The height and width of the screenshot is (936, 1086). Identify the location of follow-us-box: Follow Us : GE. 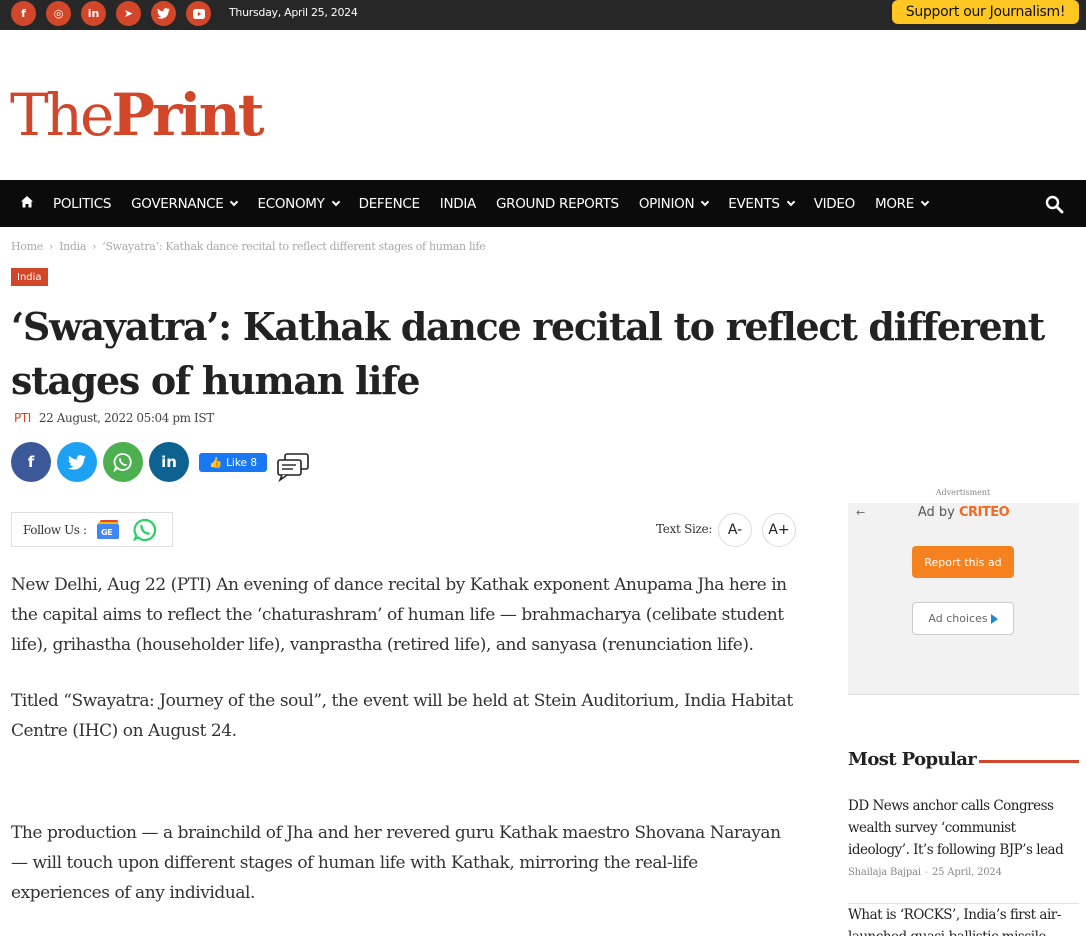
(92, 529).